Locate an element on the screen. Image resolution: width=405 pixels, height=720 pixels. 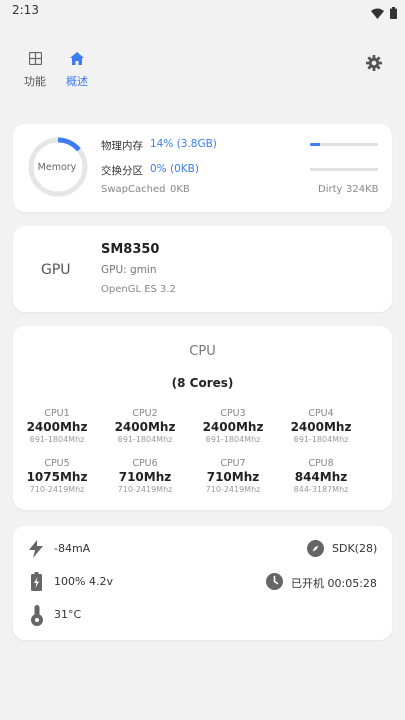
cpu-core-name: CPU6 is located at coordinates (145, 463).